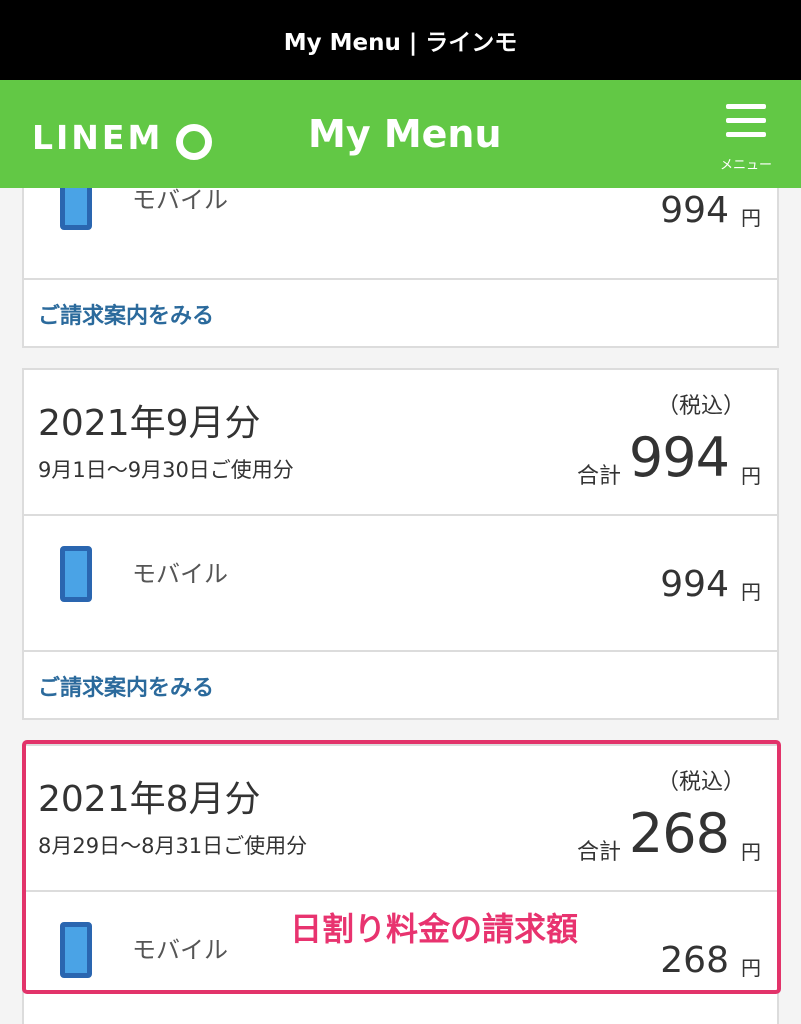  I want to click on billing-month: 2021年9月分, so click(149, 423).